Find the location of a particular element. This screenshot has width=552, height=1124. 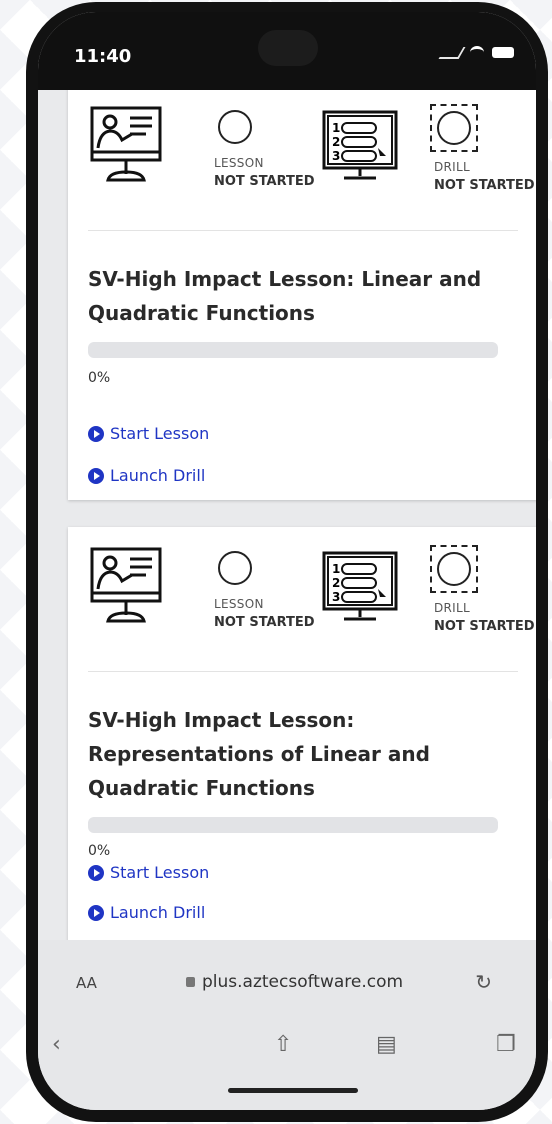

tabs-icon: ❐ is located at coordinates (506, 1044).